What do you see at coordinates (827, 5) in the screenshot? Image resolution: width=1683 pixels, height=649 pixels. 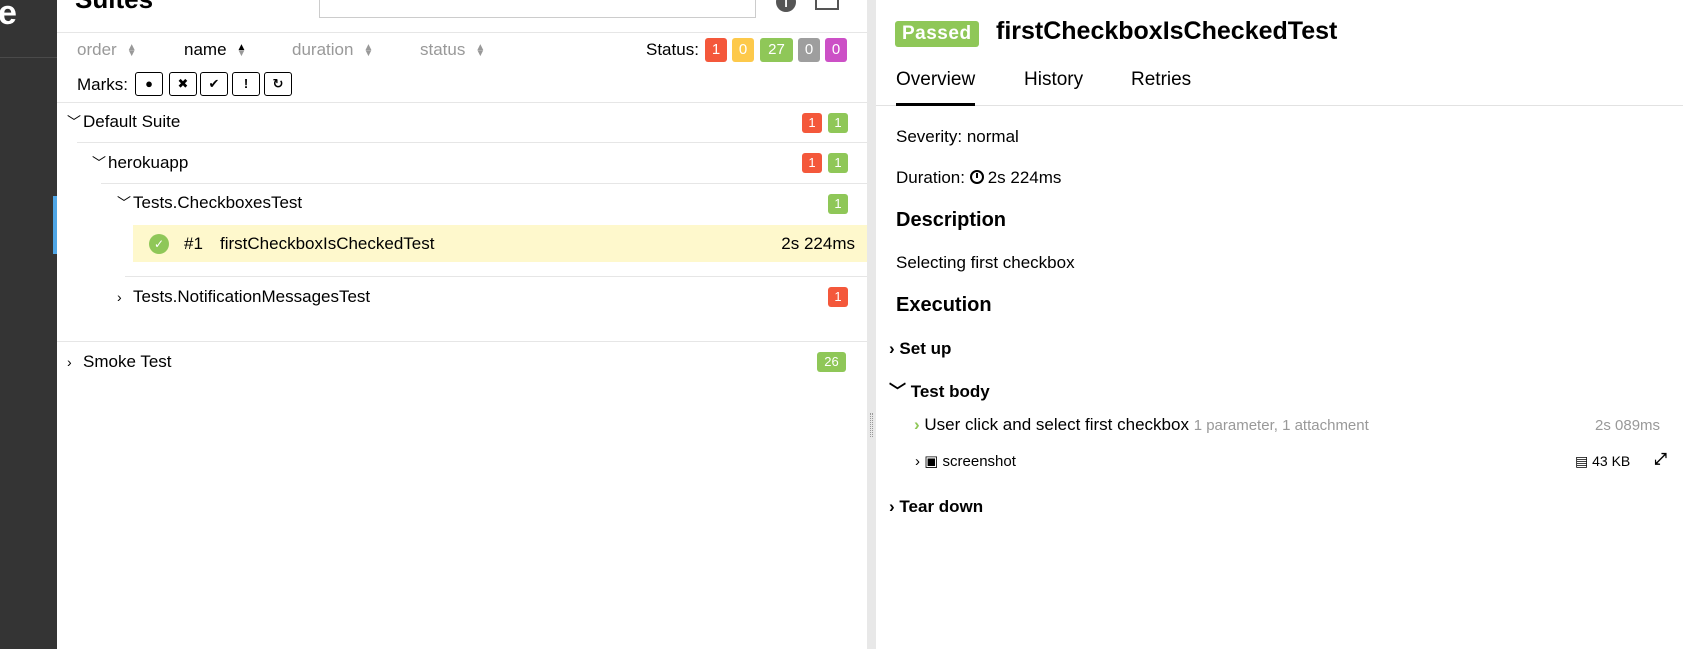 I see `download-icon` at bounding box center [827, 5].